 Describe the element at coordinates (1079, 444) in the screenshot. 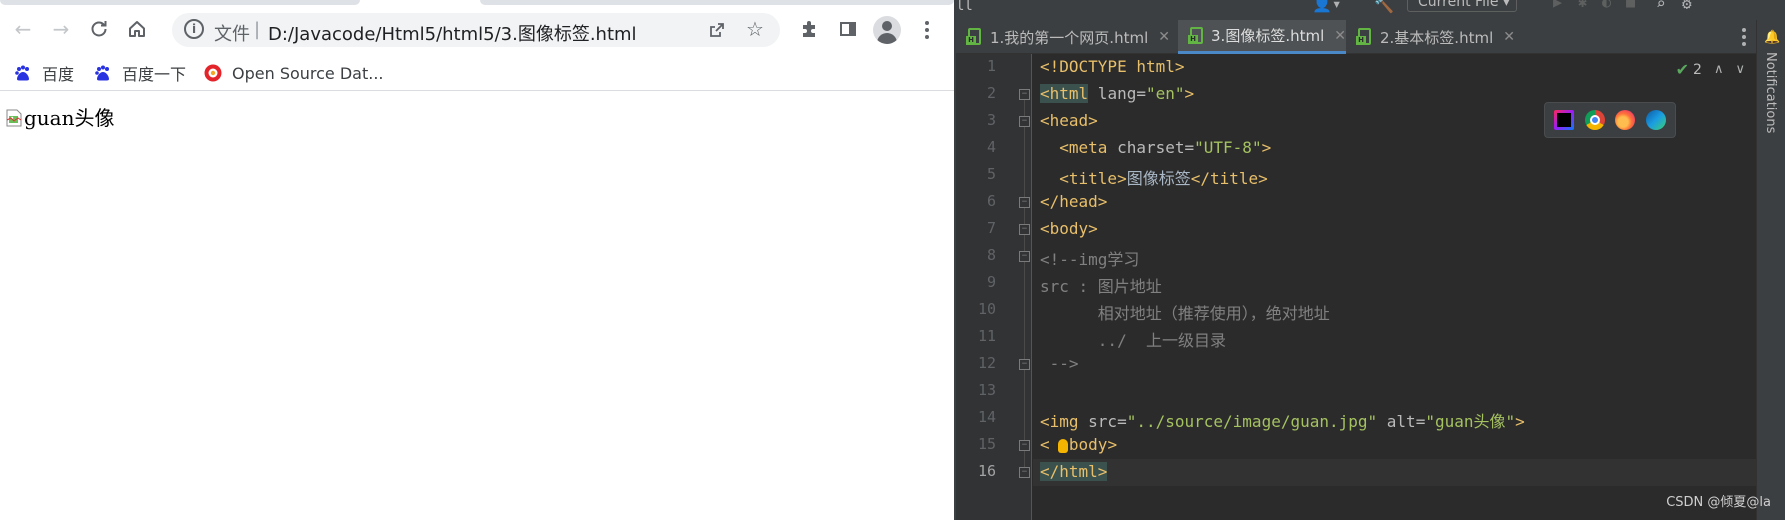

I see `code-line-15: < body>` at that location.